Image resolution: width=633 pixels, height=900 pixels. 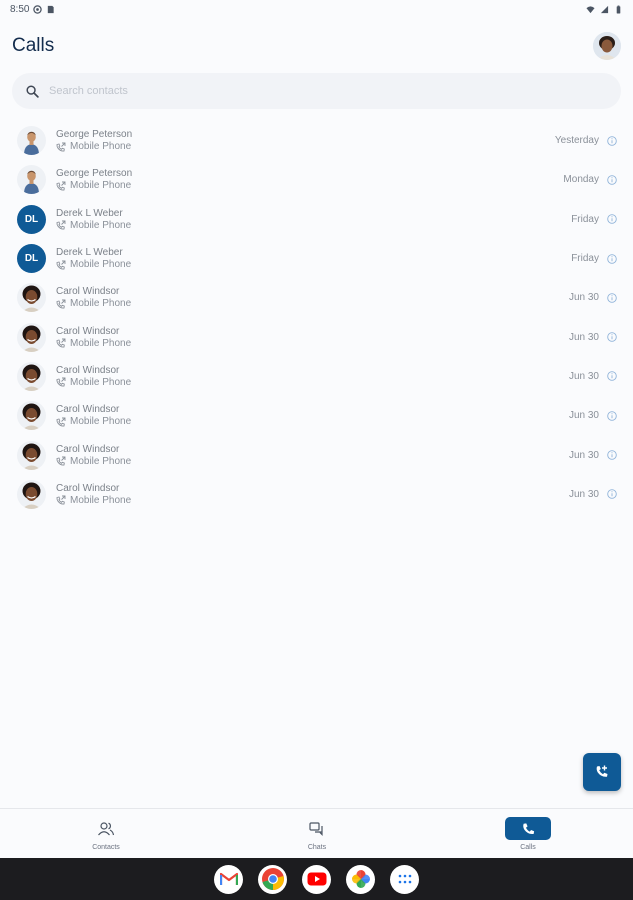 I want to click on chrome-app, so click(x=272, y=879).